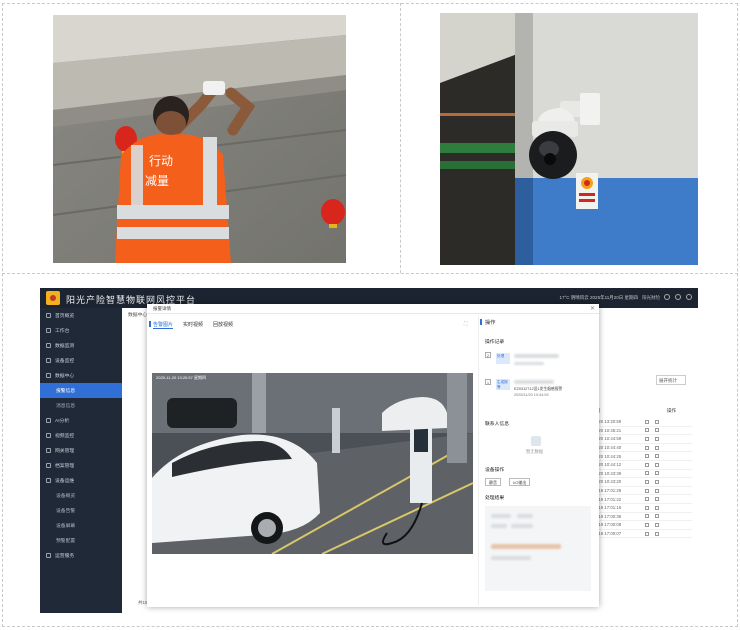  I want to click on tab-playback-video: 回放视频, so click(223, 325).